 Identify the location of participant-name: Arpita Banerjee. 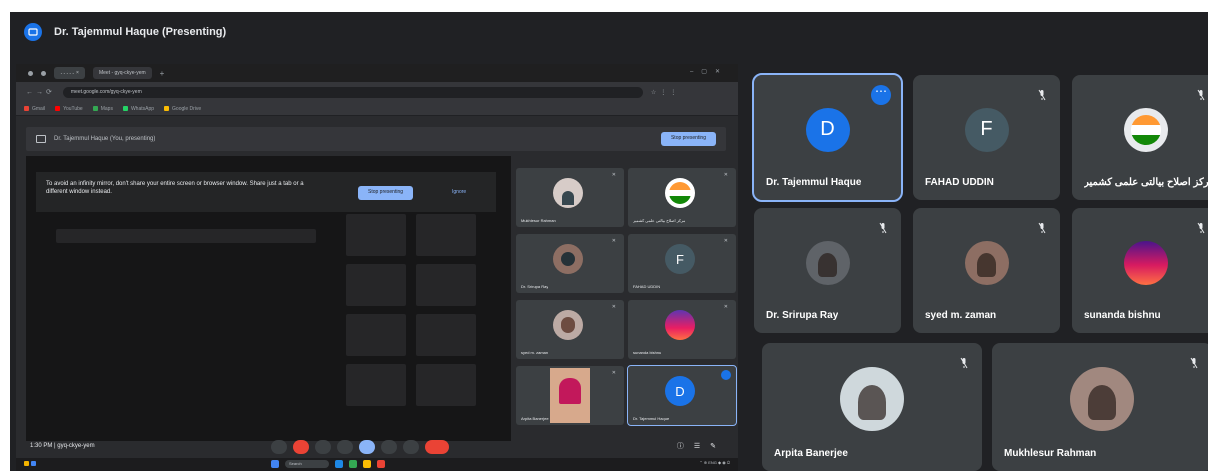
(811, 453).